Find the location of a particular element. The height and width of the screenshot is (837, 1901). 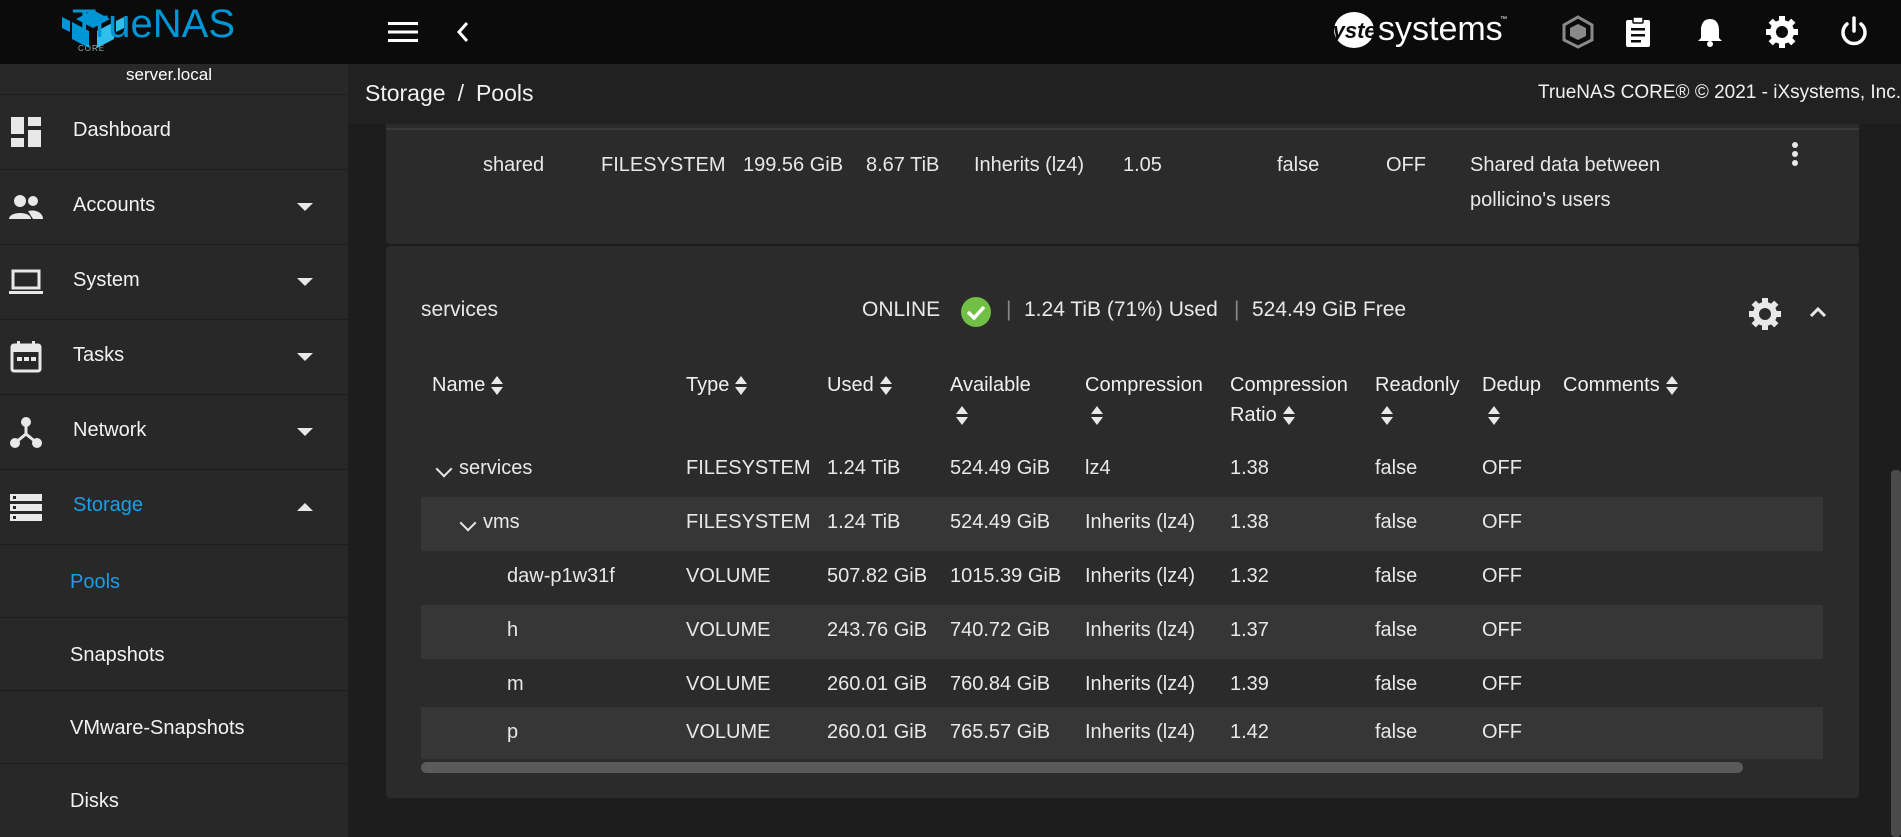

menu-icon is located at coordinates (403, 32).